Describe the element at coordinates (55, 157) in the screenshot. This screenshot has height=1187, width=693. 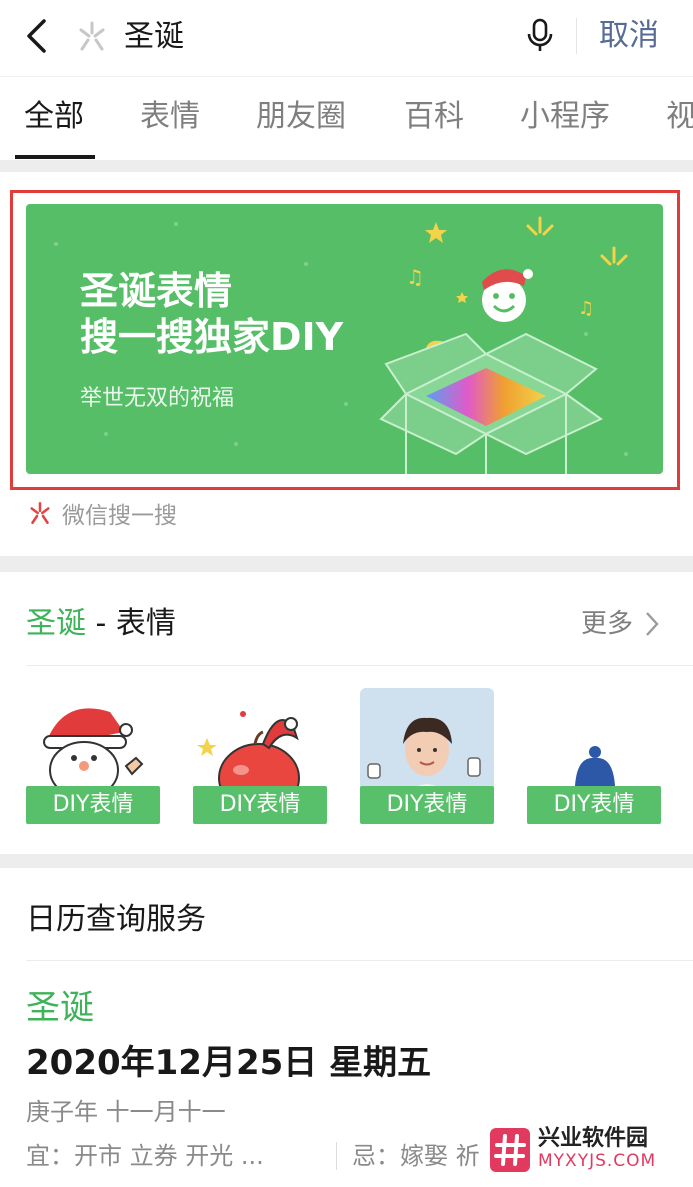
I see `active-tab-indicator` at that location.